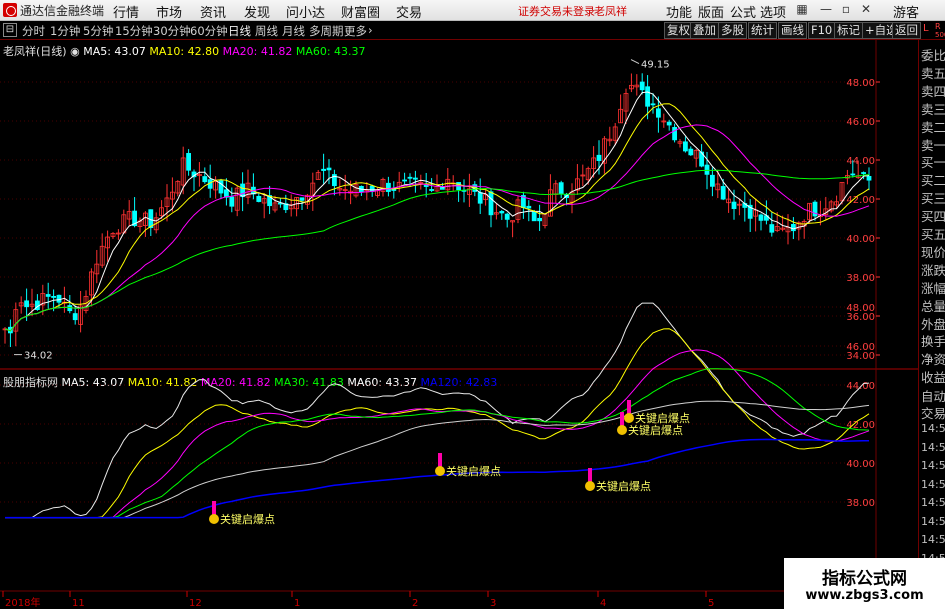  Describe the element at coordinates (906, 11) in the screenshot. I see `guest-user: 游客` at that location.